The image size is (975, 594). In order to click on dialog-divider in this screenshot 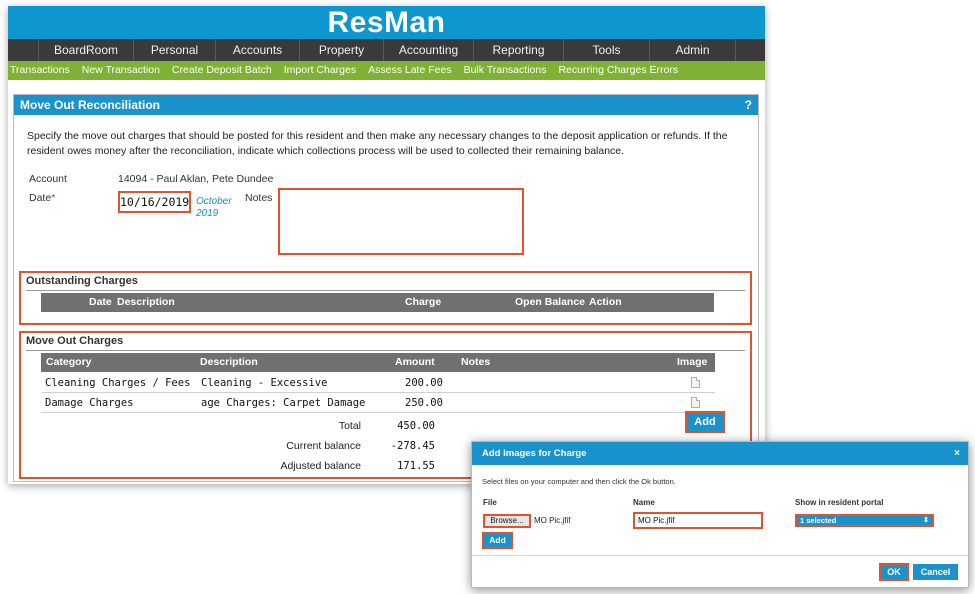, I will do `click(720, 555)`.